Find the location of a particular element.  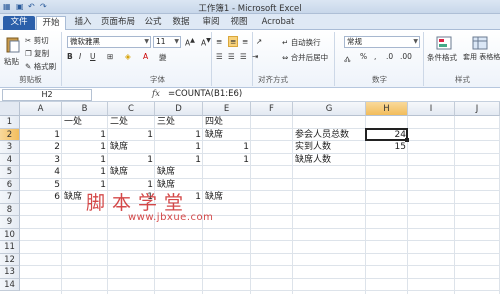

currency-button: 🝓 is located at coordinates (347, 59).